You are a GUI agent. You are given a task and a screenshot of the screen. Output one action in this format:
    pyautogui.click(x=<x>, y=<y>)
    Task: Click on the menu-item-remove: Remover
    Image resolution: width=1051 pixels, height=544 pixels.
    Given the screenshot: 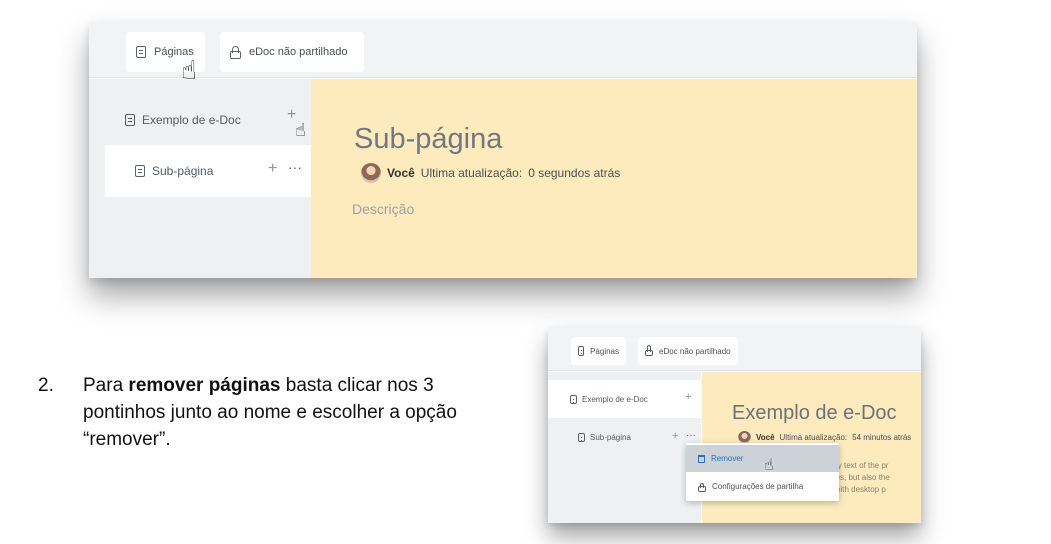 What is the action you would take?
    pyautogui.click(x=762, y=458)
    